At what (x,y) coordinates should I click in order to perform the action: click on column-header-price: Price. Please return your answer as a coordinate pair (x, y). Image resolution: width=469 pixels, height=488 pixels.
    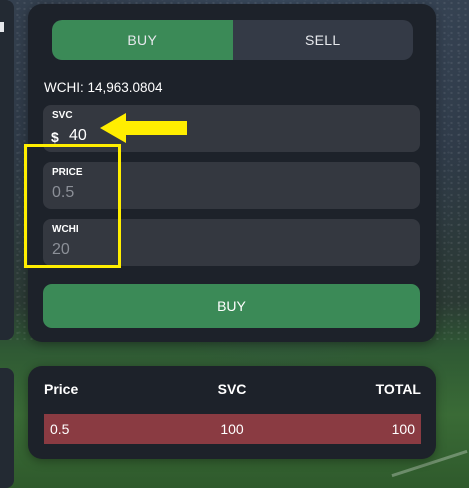
    Looking at the image, I should click on (61, 389).